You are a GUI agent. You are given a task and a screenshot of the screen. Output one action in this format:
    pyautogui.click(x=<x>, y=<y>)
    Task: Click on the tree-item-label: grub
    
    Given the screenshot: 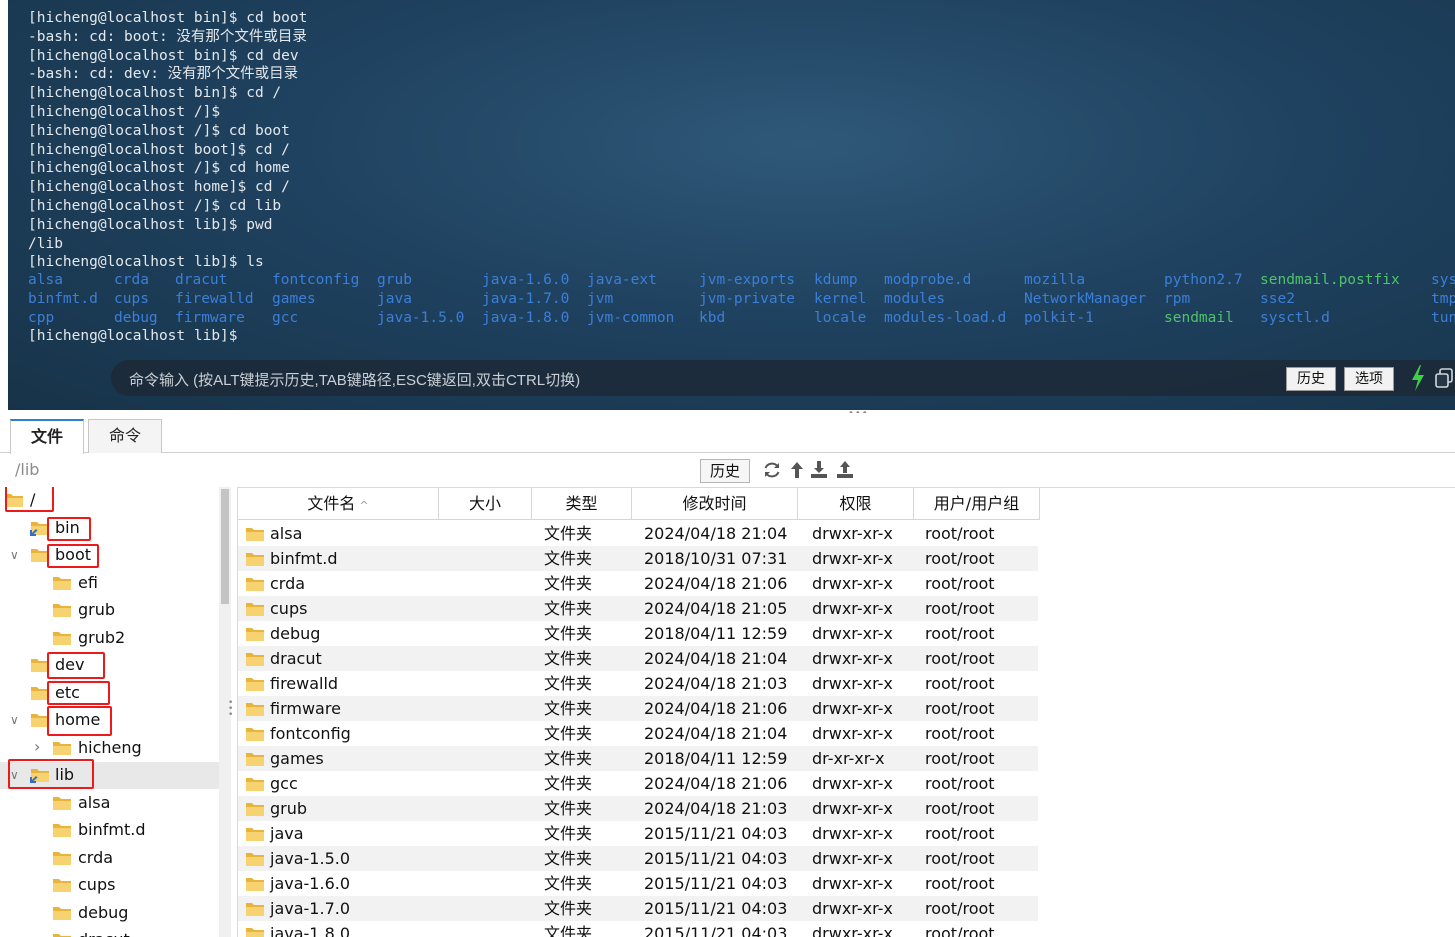 What is the action you would take?
    pyautogui.click(x=97, y=609)
    